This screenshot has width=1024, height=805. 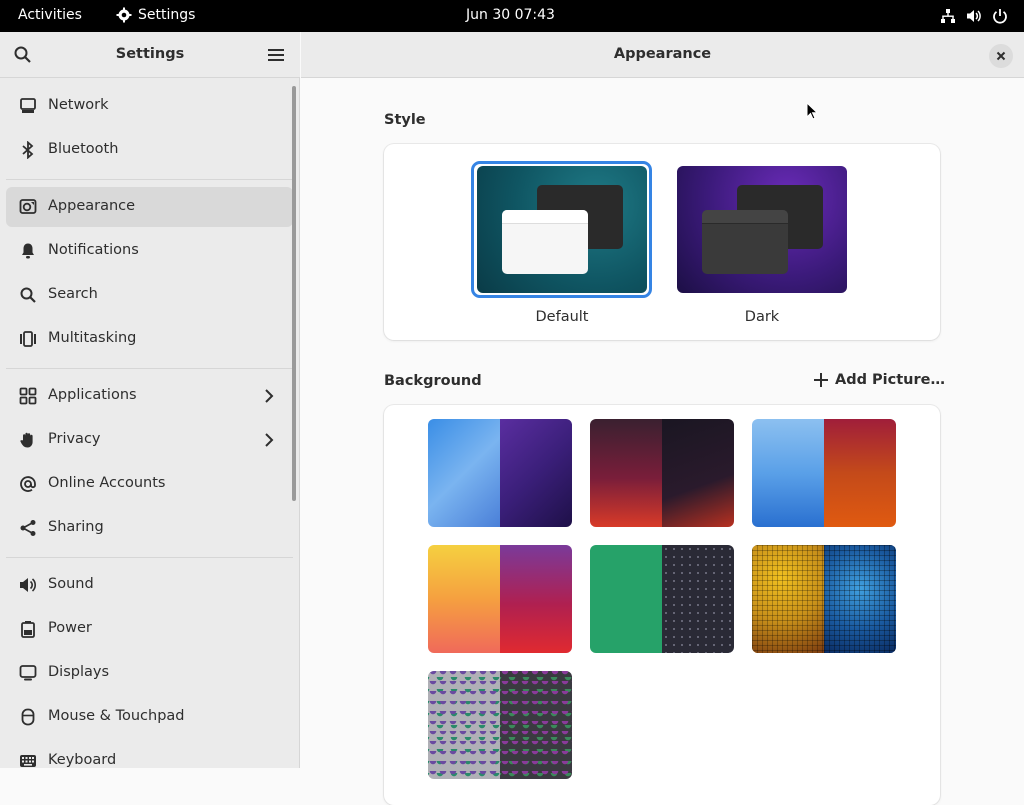 What do you see at coordinates (78, 105) in the screenshot?
I see `sidebar-item-label: Network` at bounding box center [78, 105].